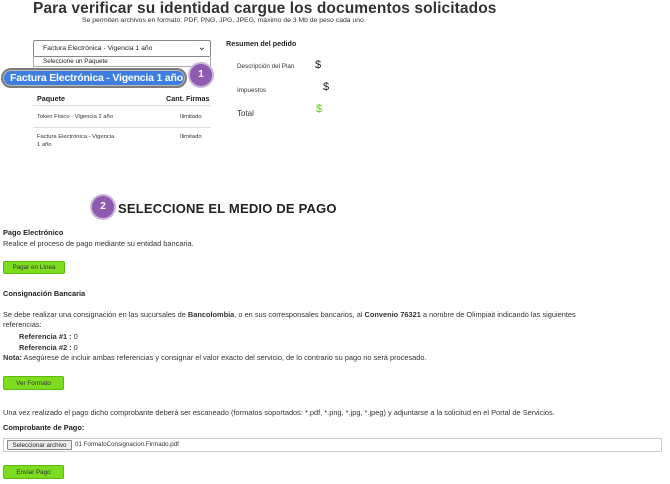 The image size is (670, 484). I want to click on reference-2-value: 0, so click(74, 347).